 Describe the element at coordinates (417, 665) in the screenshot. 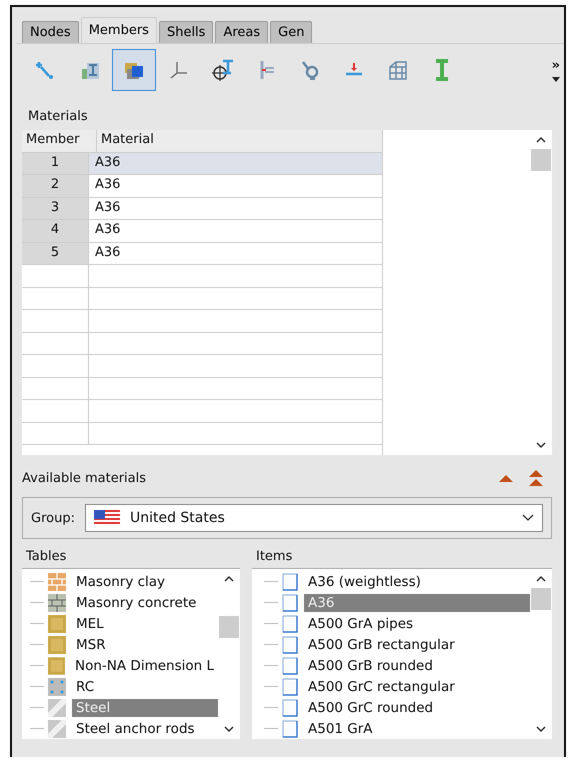

I see `list-item: A500 GrB rounded` at that location.